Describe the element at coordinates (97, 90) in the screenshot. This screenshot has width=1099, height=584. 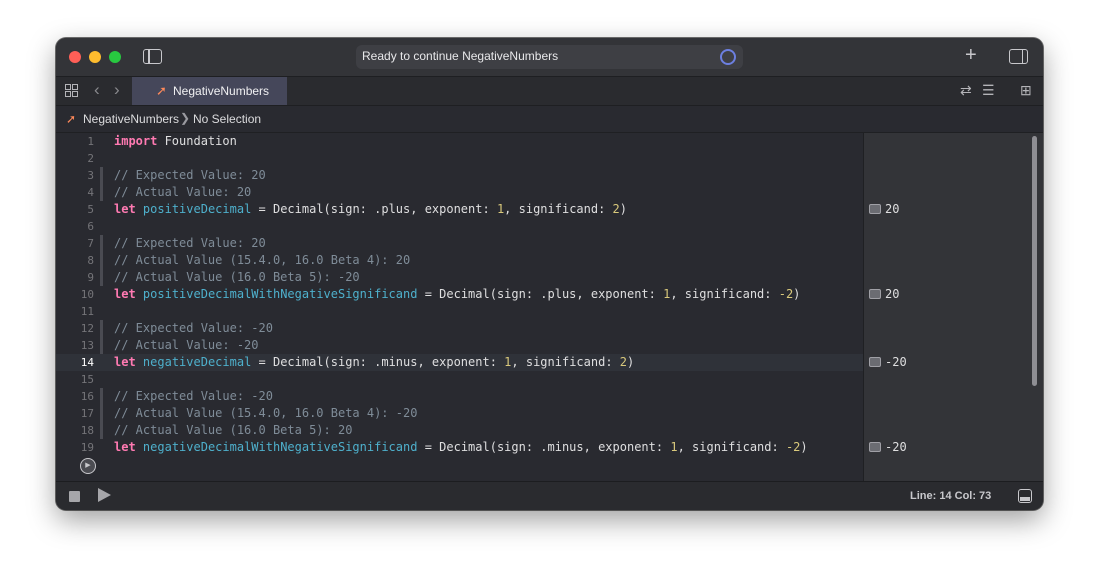
I see `back-arrow-icon: ‹` at that location.